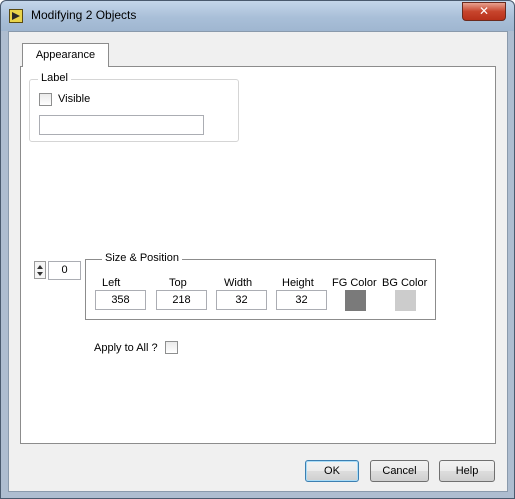 Image resolution: width=515 pixels, height=499 pixels. Describe the element at coordinates (40, 274) in the screenshot. I see `spinner-down-icon` at that location.